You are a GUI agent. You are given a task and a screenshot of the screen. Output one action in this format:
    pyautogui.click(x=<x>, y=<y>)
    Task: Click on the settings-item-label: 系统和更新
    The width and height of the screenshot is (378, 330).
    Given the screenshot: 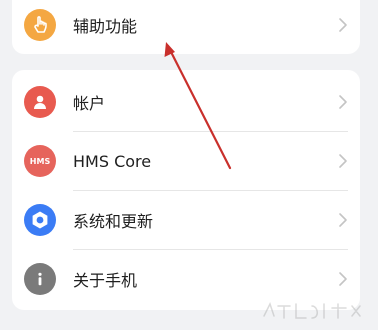 What is the action you would take?
    pyautogui.click(x=113, y=221)
    